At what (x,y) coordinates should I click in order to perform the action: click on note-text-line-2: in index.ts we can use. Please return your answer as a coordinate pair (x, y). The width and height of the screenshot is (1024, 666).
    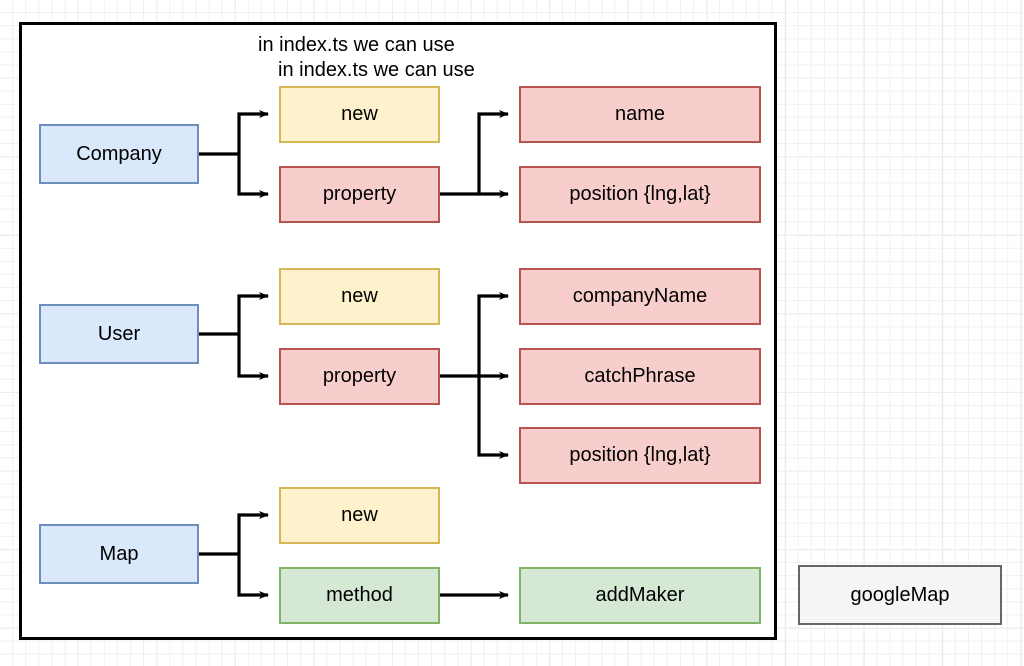
    Looking at the image, I should click on (376, 70).